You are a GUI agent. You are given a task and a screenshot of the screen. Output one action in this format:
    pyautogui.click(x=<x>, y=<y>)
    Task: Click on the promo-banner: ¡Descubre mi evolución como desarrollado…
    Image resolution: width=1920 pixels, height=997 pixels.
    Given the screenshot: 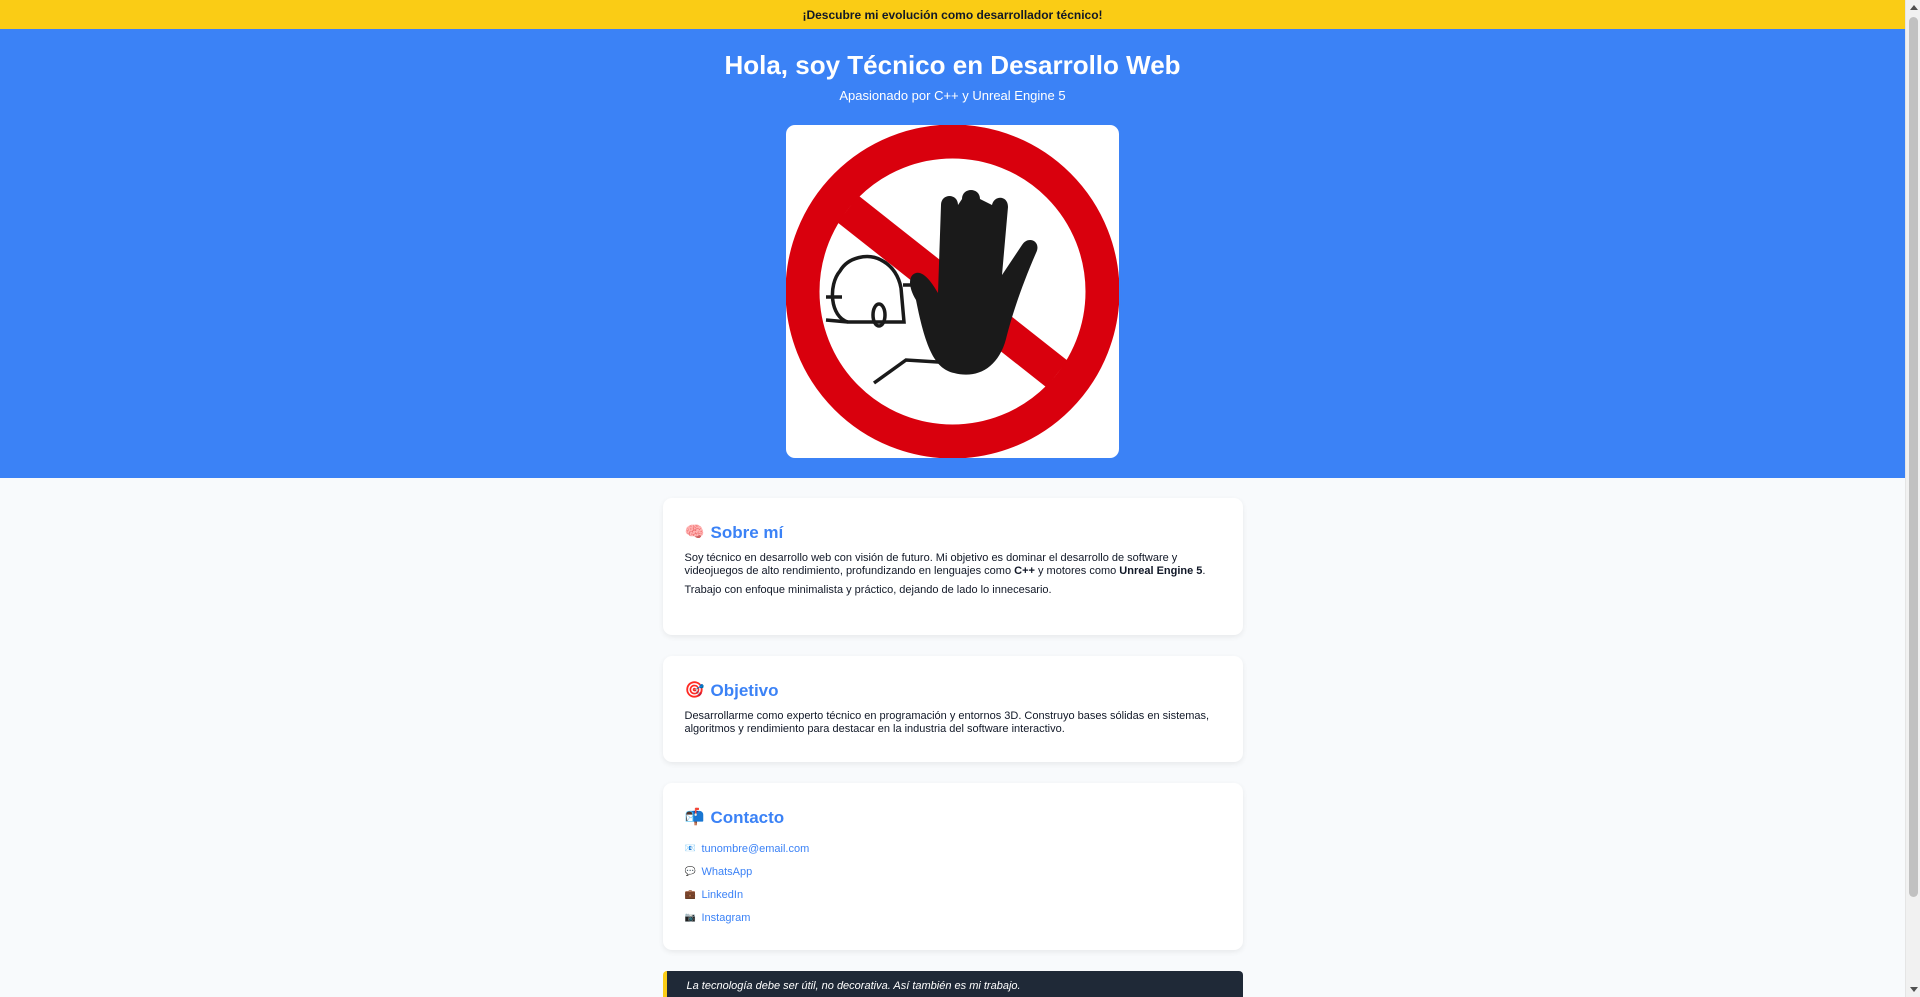 What is the action you would take?
    pyautogui.click(x=952, y=14)
    